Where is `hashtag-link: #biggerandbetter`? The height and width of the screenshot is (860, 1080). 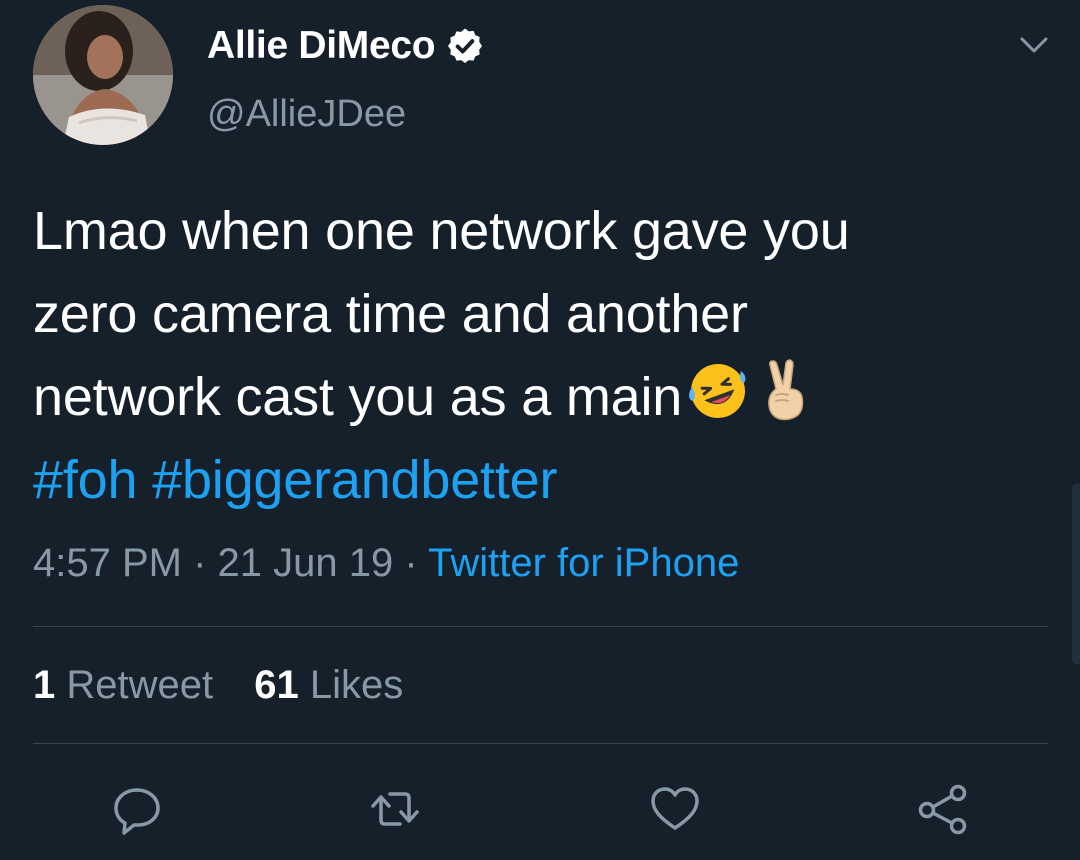 hashtag-link: #biggerandbetter is located at coordinates (354, 480).